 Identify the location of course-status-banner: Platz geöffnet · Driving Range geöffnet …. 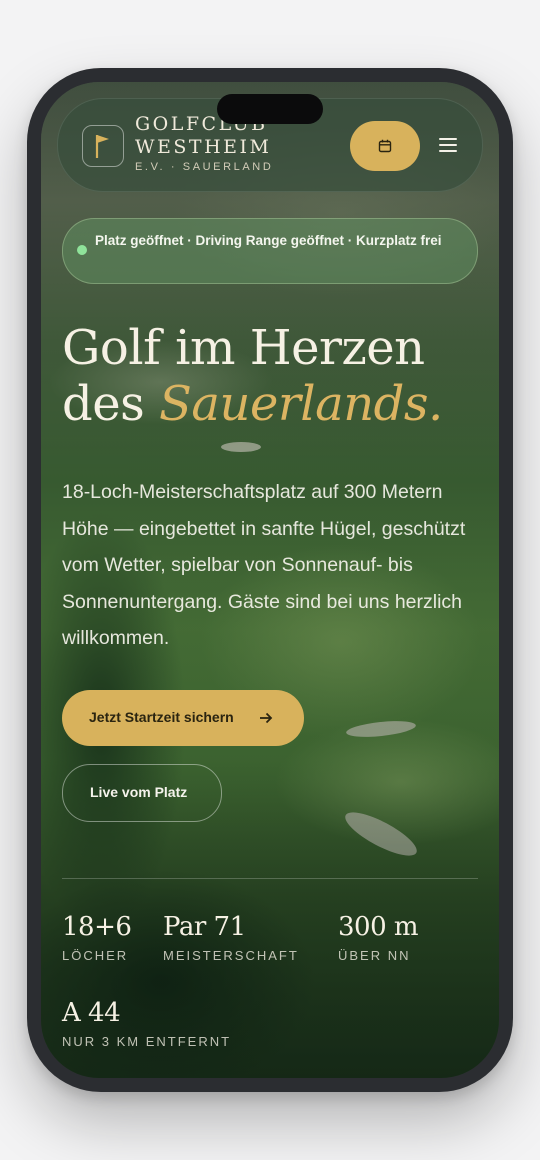
(270, 251).